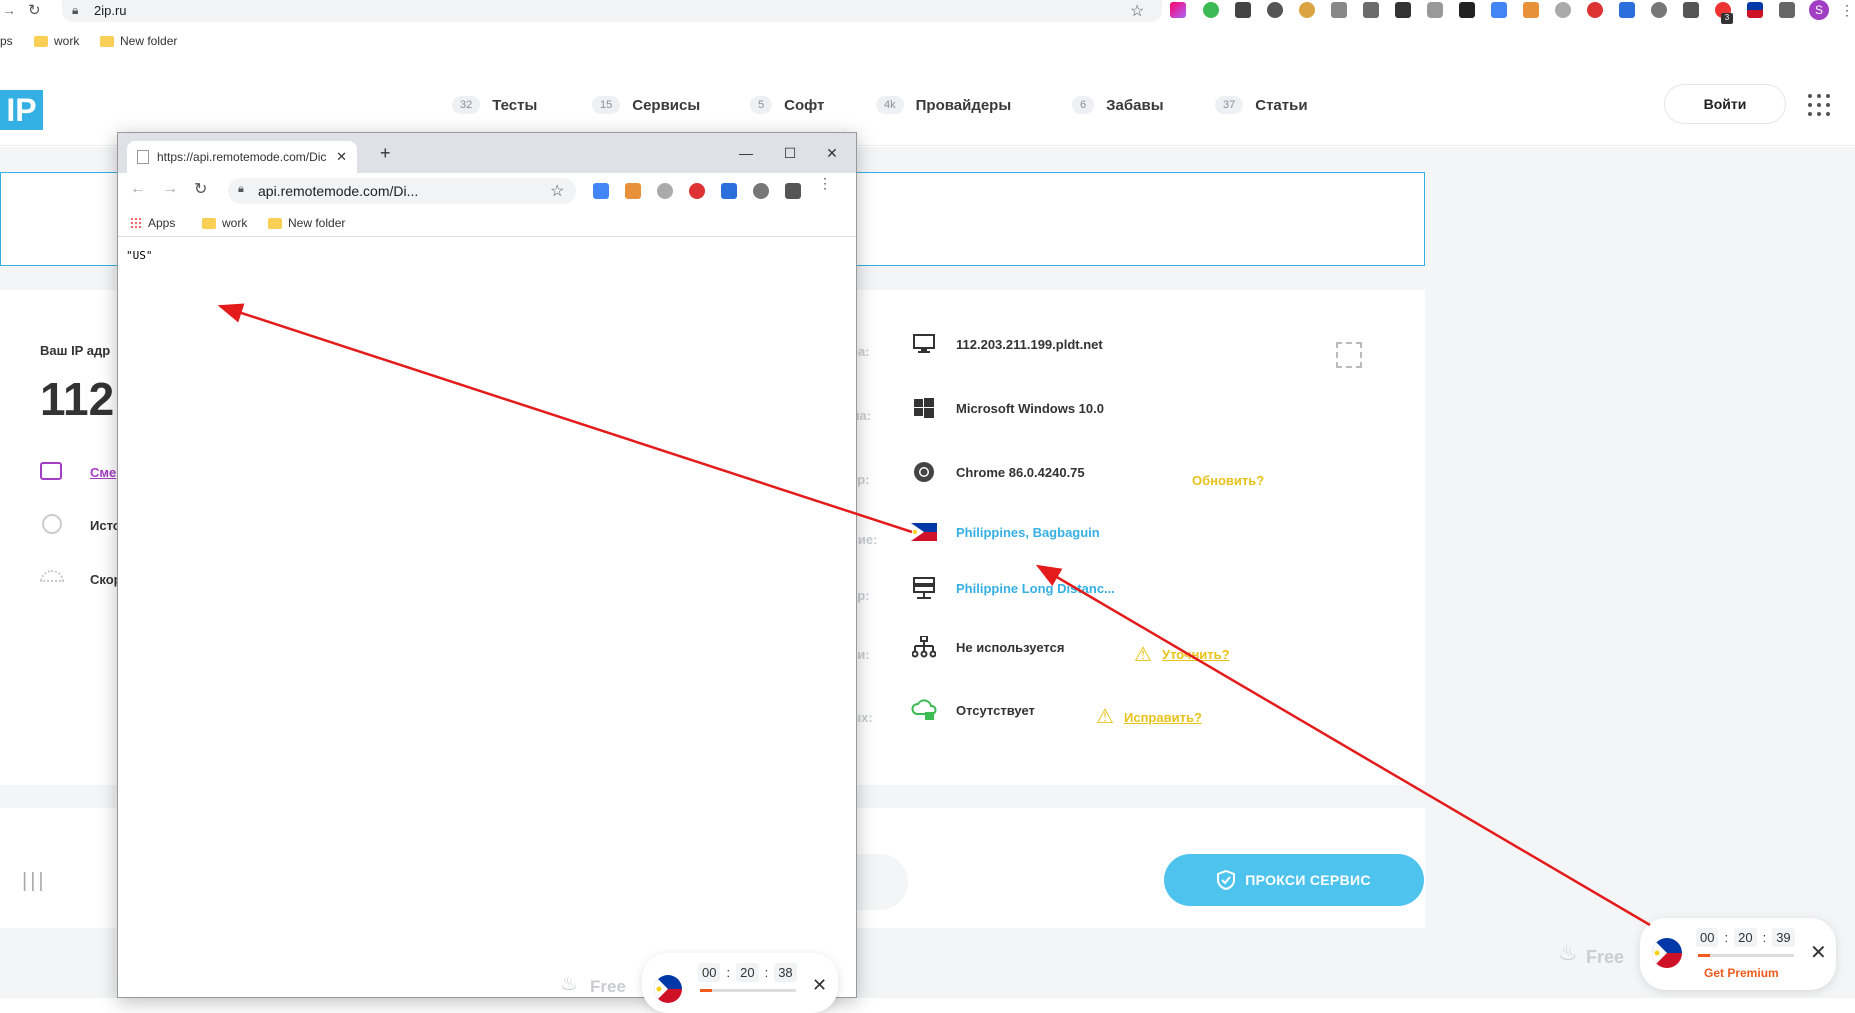 This screenshot has width=1855, height=1013. I want to click on address-bar: 🔒︎, so click(612, 11).